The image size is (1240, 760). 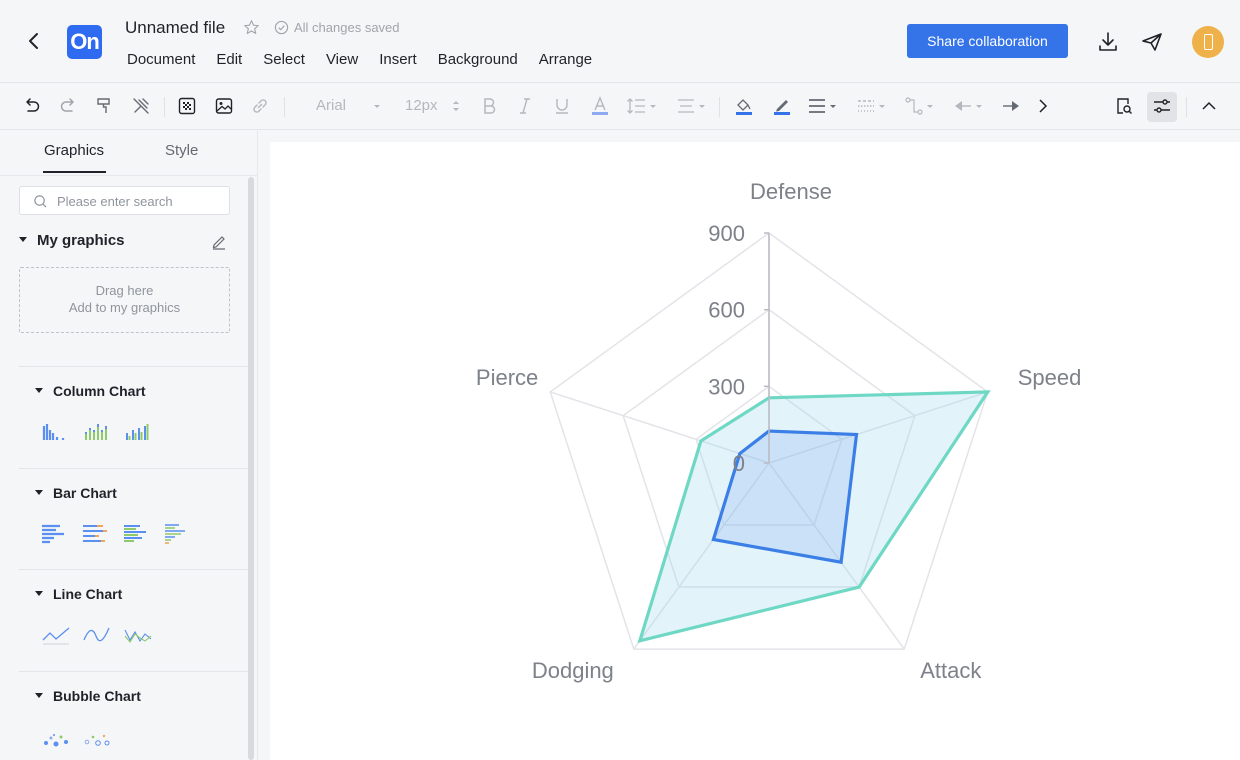 I want to click on search-input, so click(x=139, y=201).